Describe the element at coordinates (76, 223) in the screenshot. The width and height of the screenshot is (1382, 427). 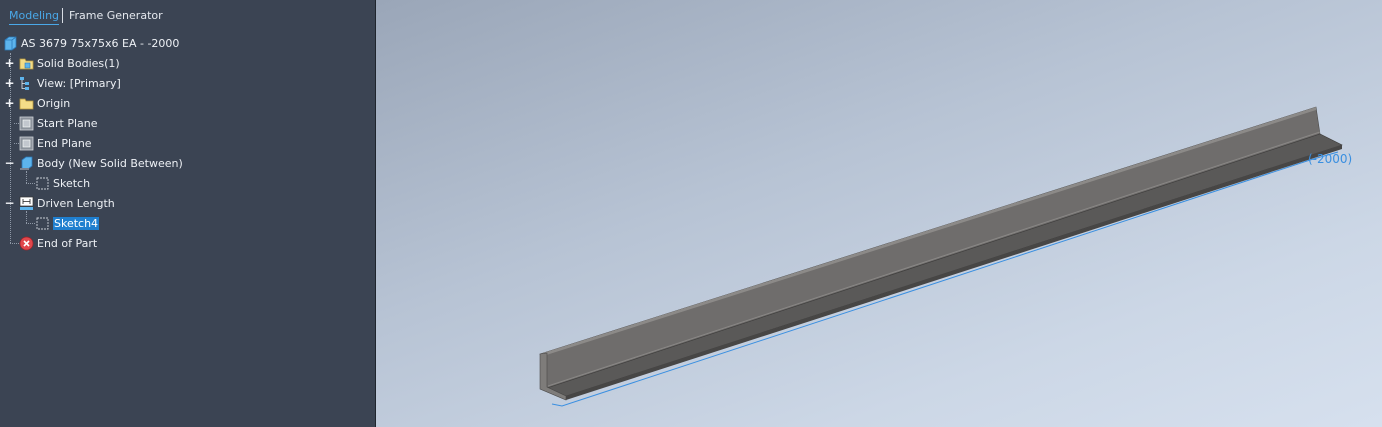
I see `tree-item-label-selected: Sketch4` at that location.